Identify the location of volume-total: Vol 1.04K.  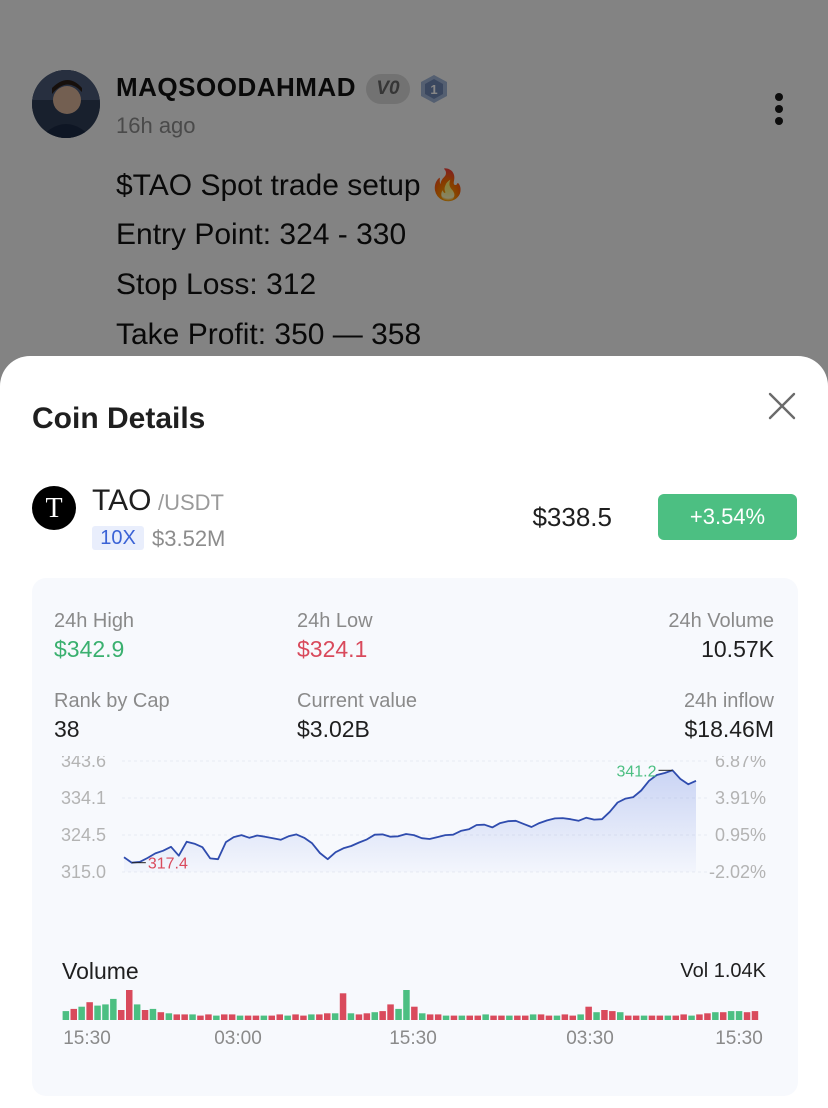
(723, 971).